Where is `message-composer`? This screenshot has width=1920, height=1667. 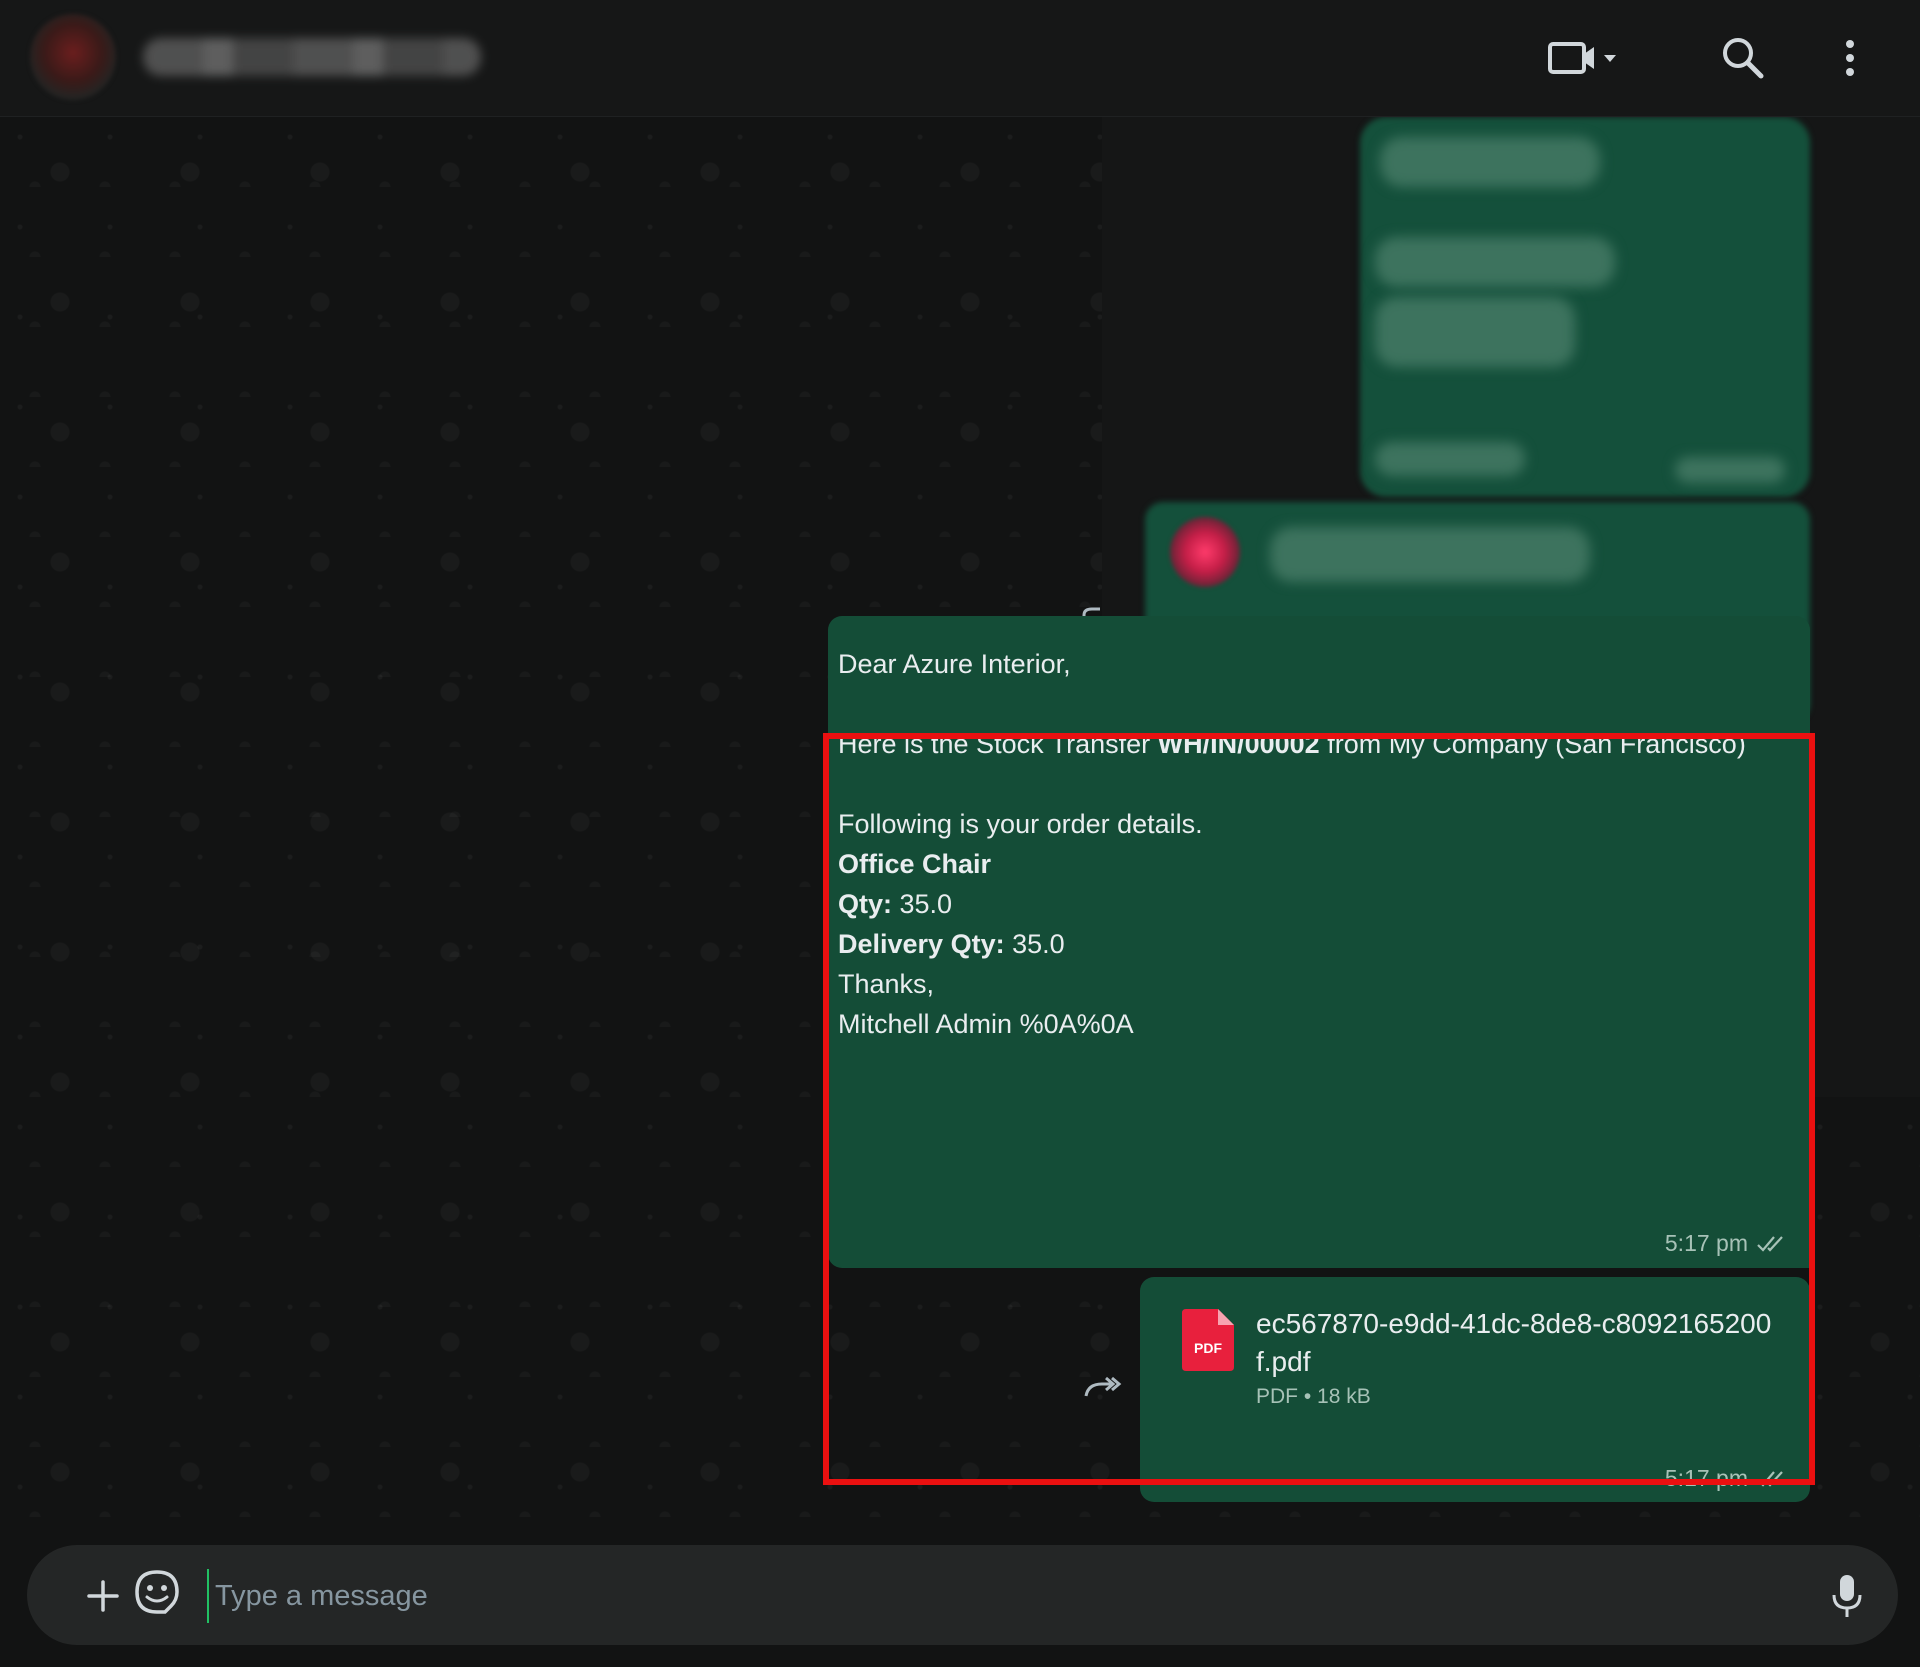
message-composer is located at coordinates (962, 1595).